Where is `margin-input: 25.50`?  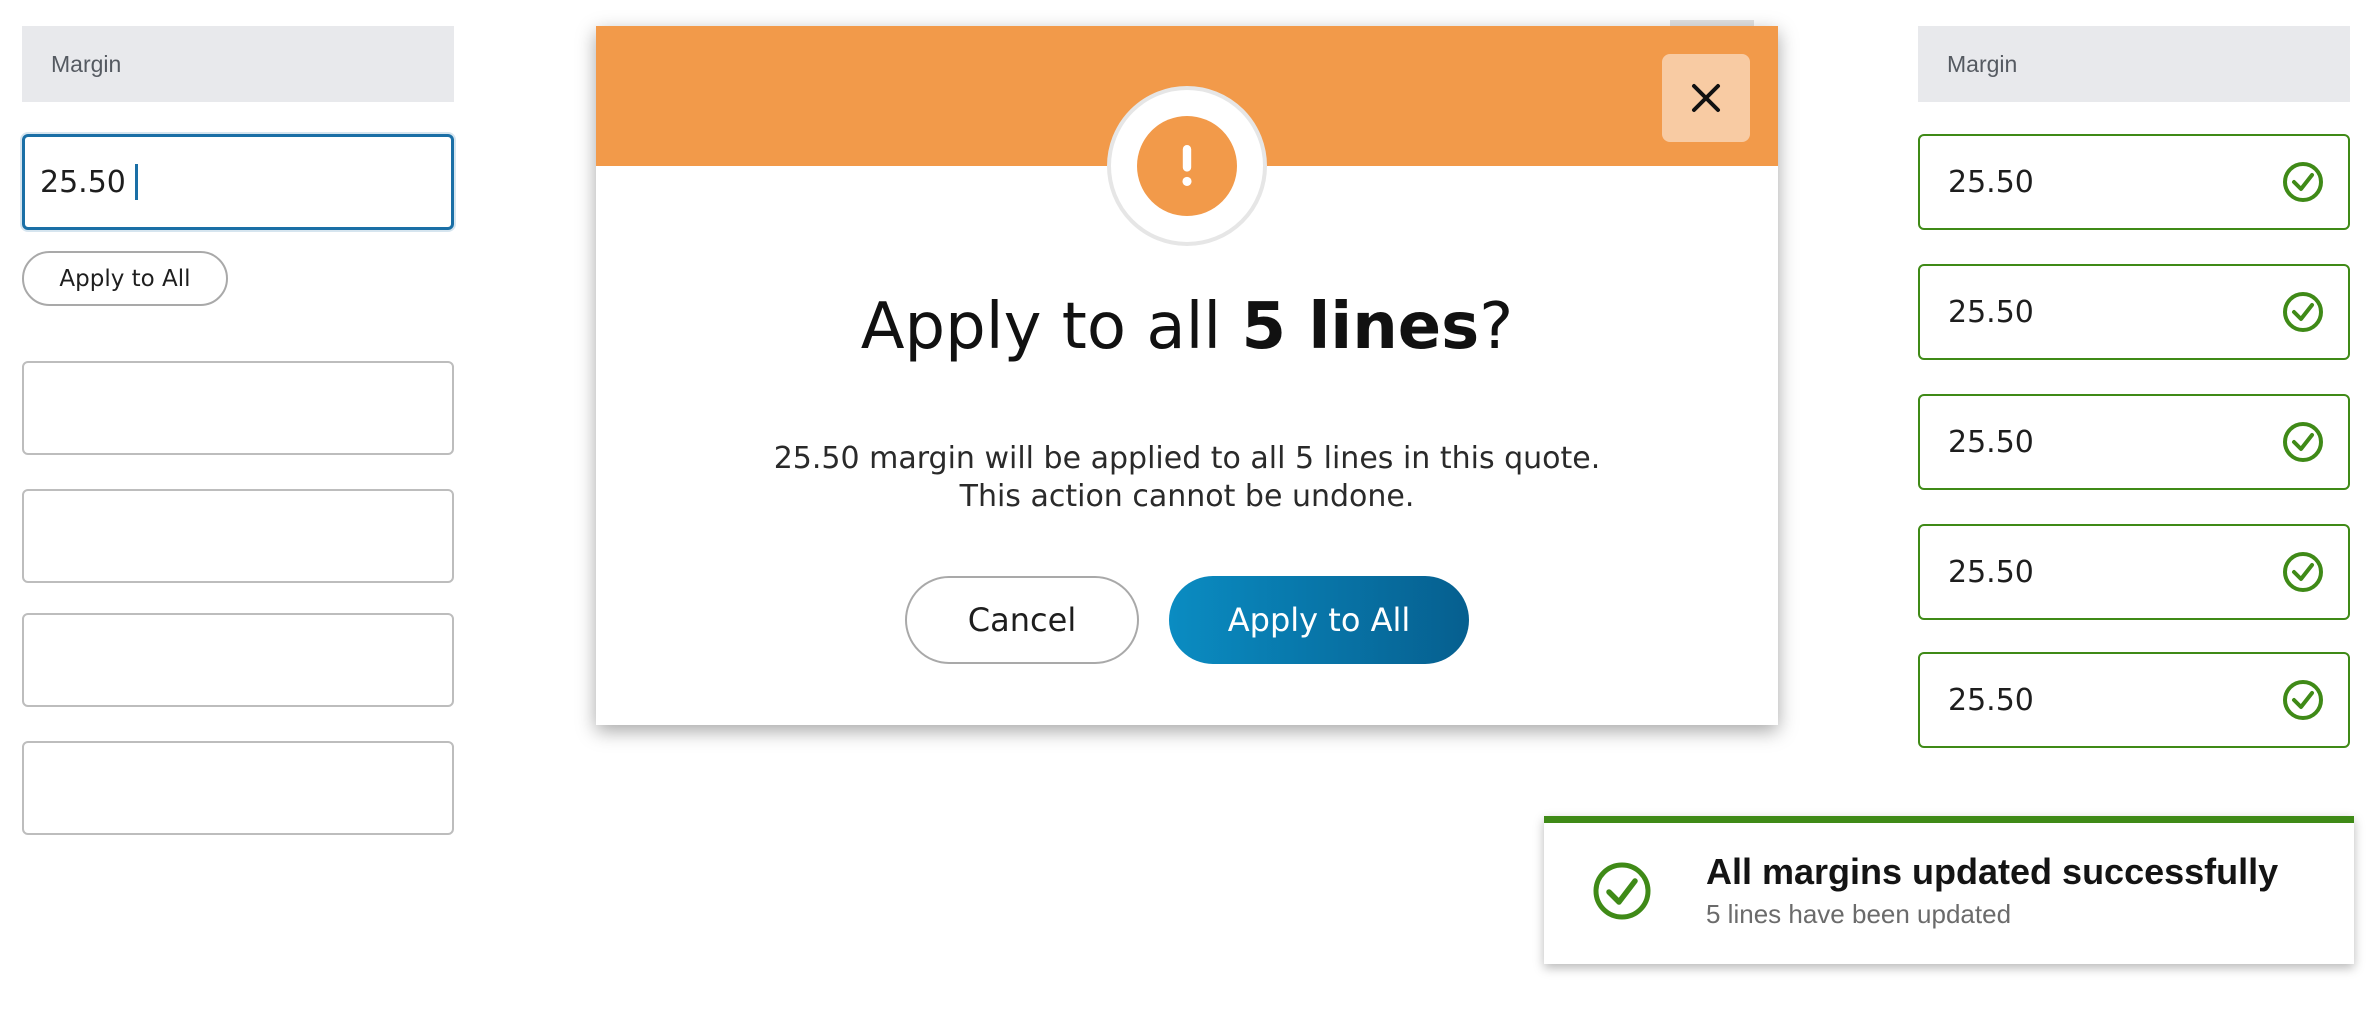
margin-input: 25.50 is located at coordinates (238, 182).